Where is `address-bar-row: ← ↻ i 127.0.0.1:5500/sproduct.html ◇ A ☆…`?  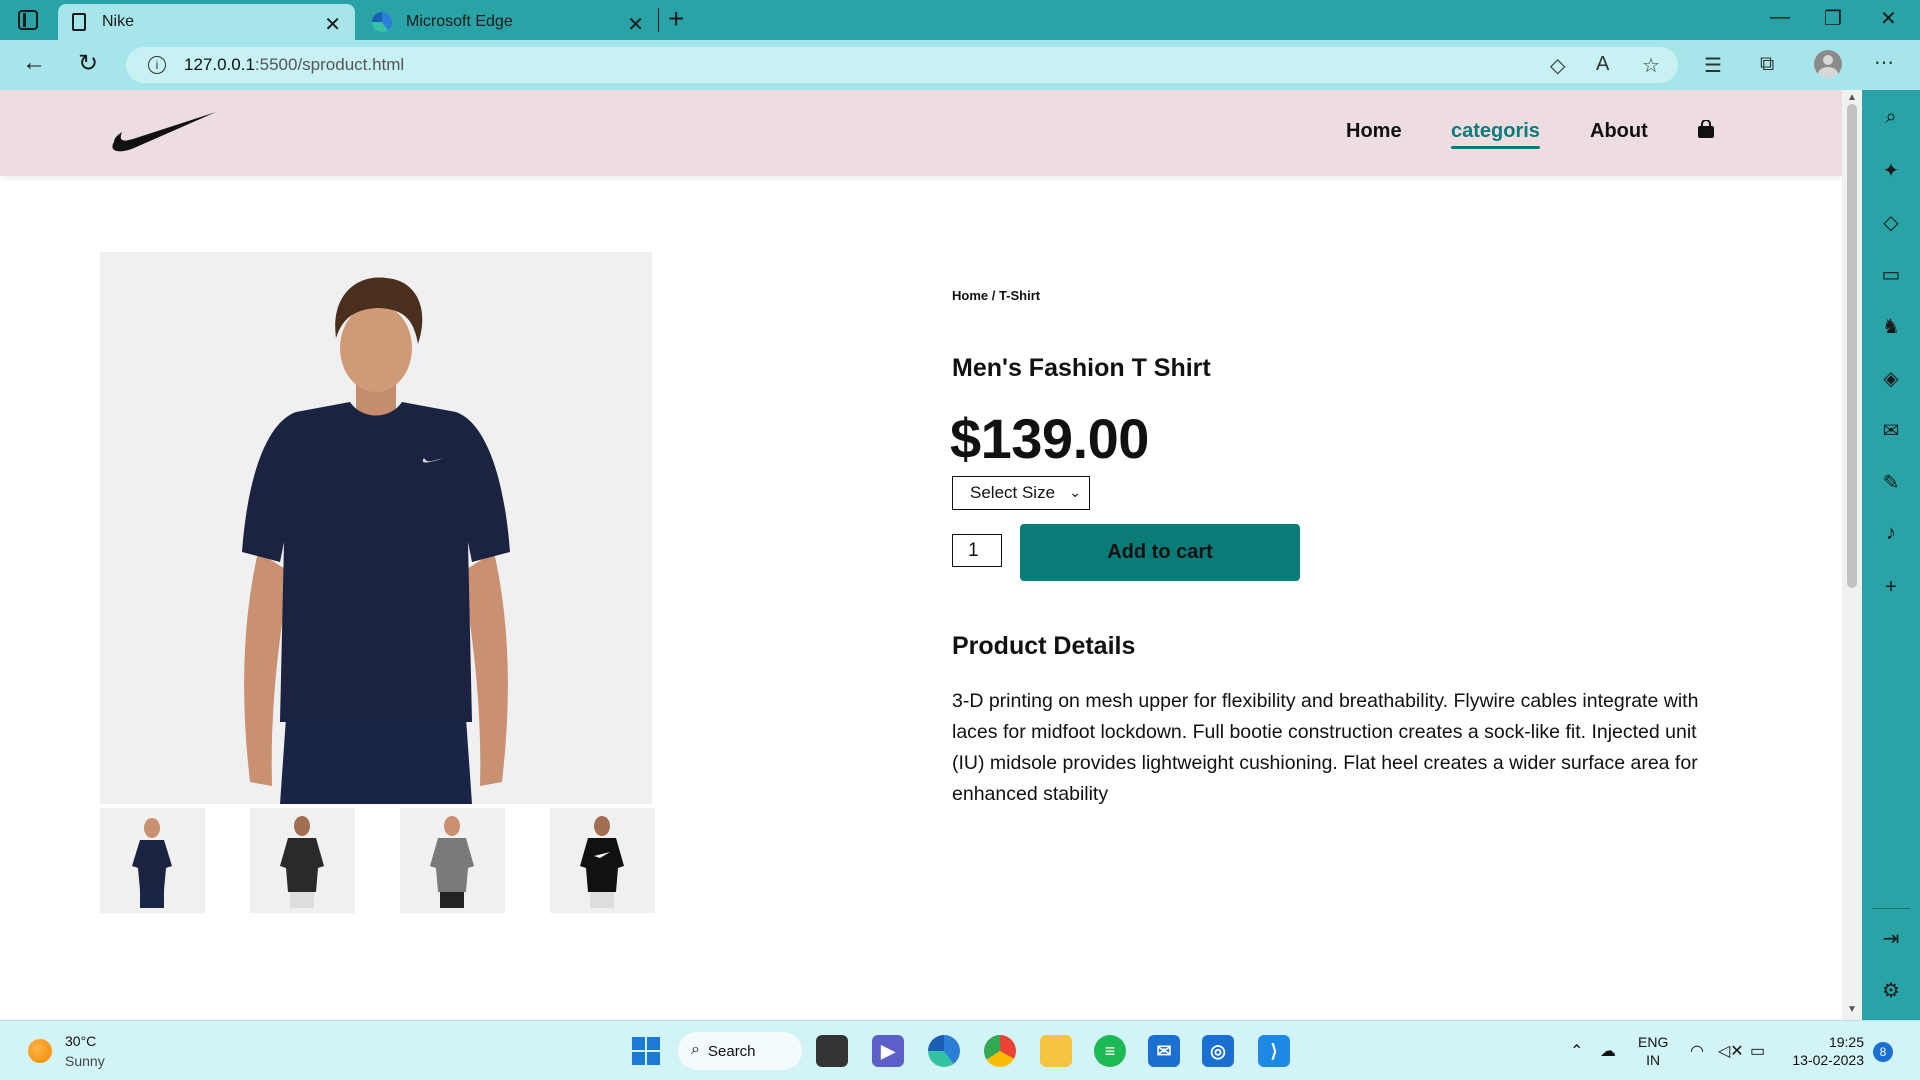 address-bar-row: ← ↻ i 127.0.0.1:5500/sproduct.html ◇ A ☆… is located at coordinates (960, 65).